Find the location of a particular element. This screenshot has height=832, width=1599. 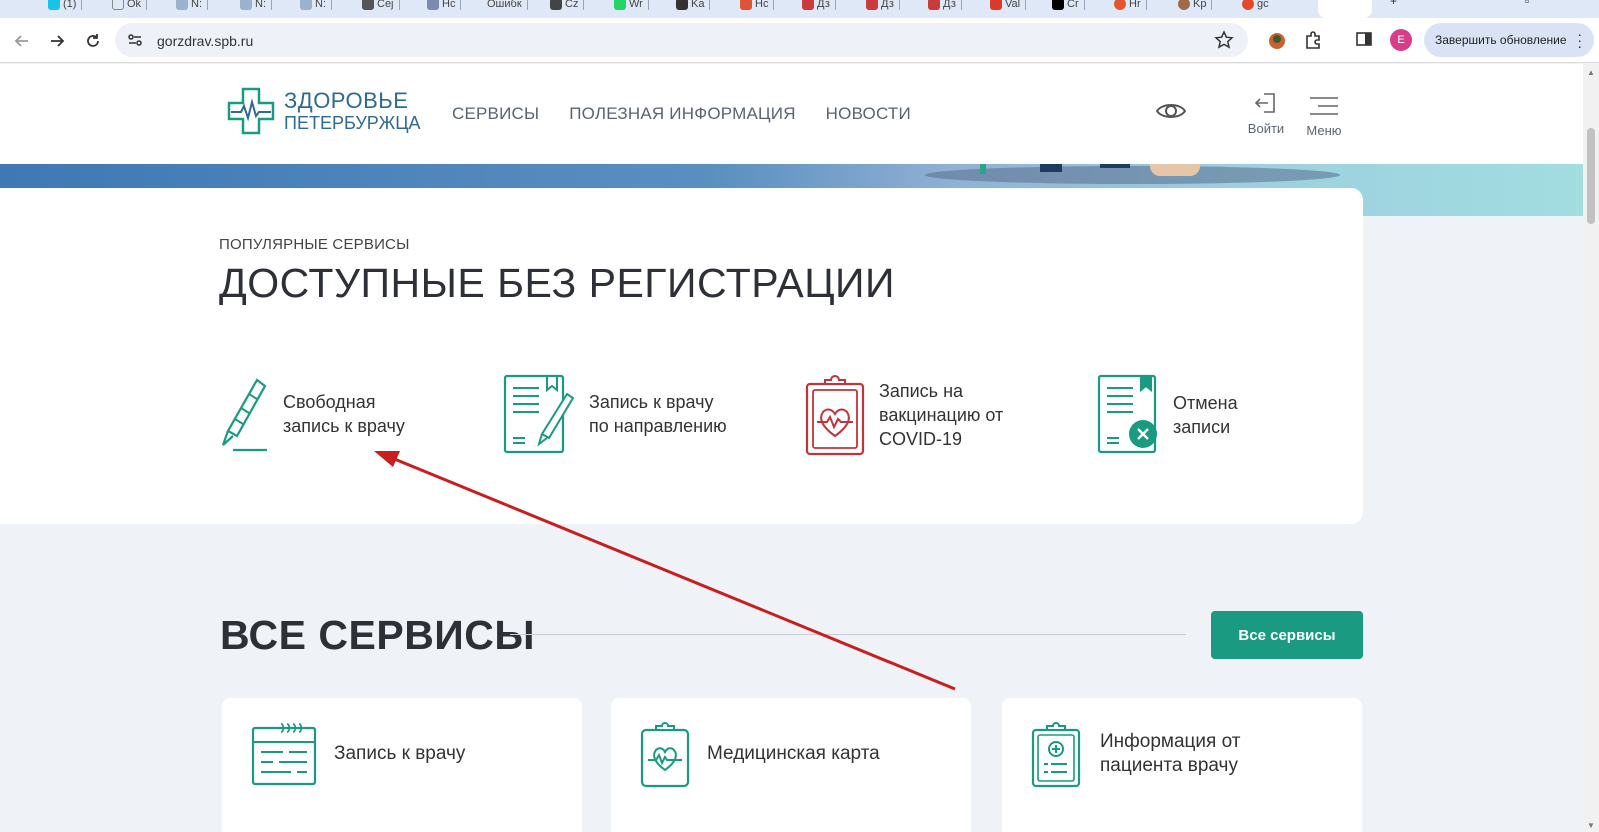

clipboard-heart-icon is located at coordinates (835, 415).